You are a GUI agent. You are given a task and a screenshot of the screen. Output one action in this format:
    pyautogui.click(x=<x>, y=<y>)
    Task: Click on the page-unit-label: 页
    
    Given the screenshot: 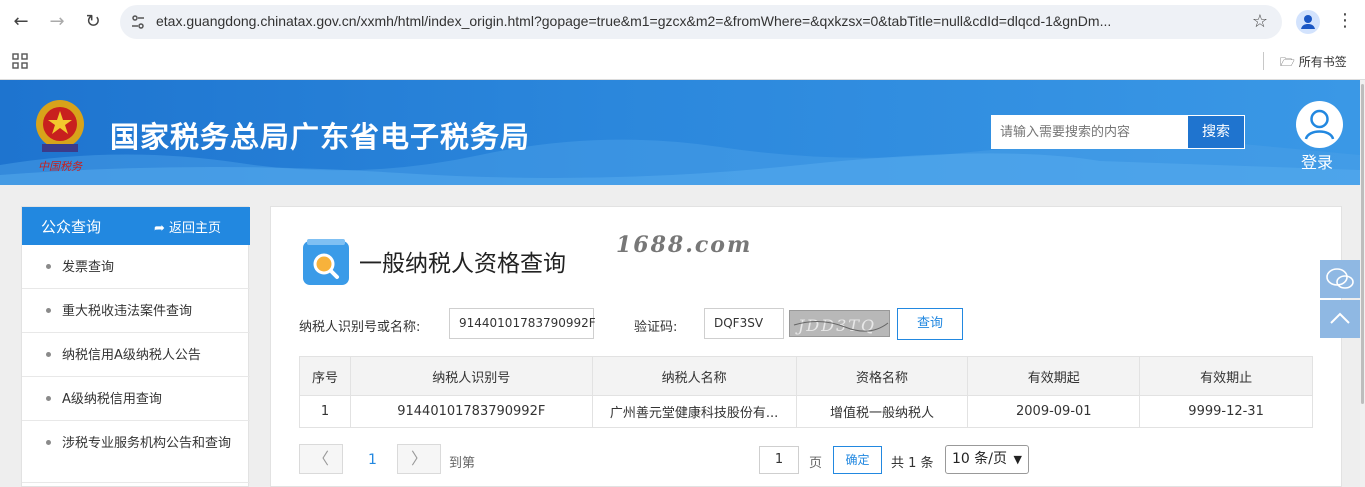 What is the action you would take?
    pyautogui.click(x=816, y=463)
    